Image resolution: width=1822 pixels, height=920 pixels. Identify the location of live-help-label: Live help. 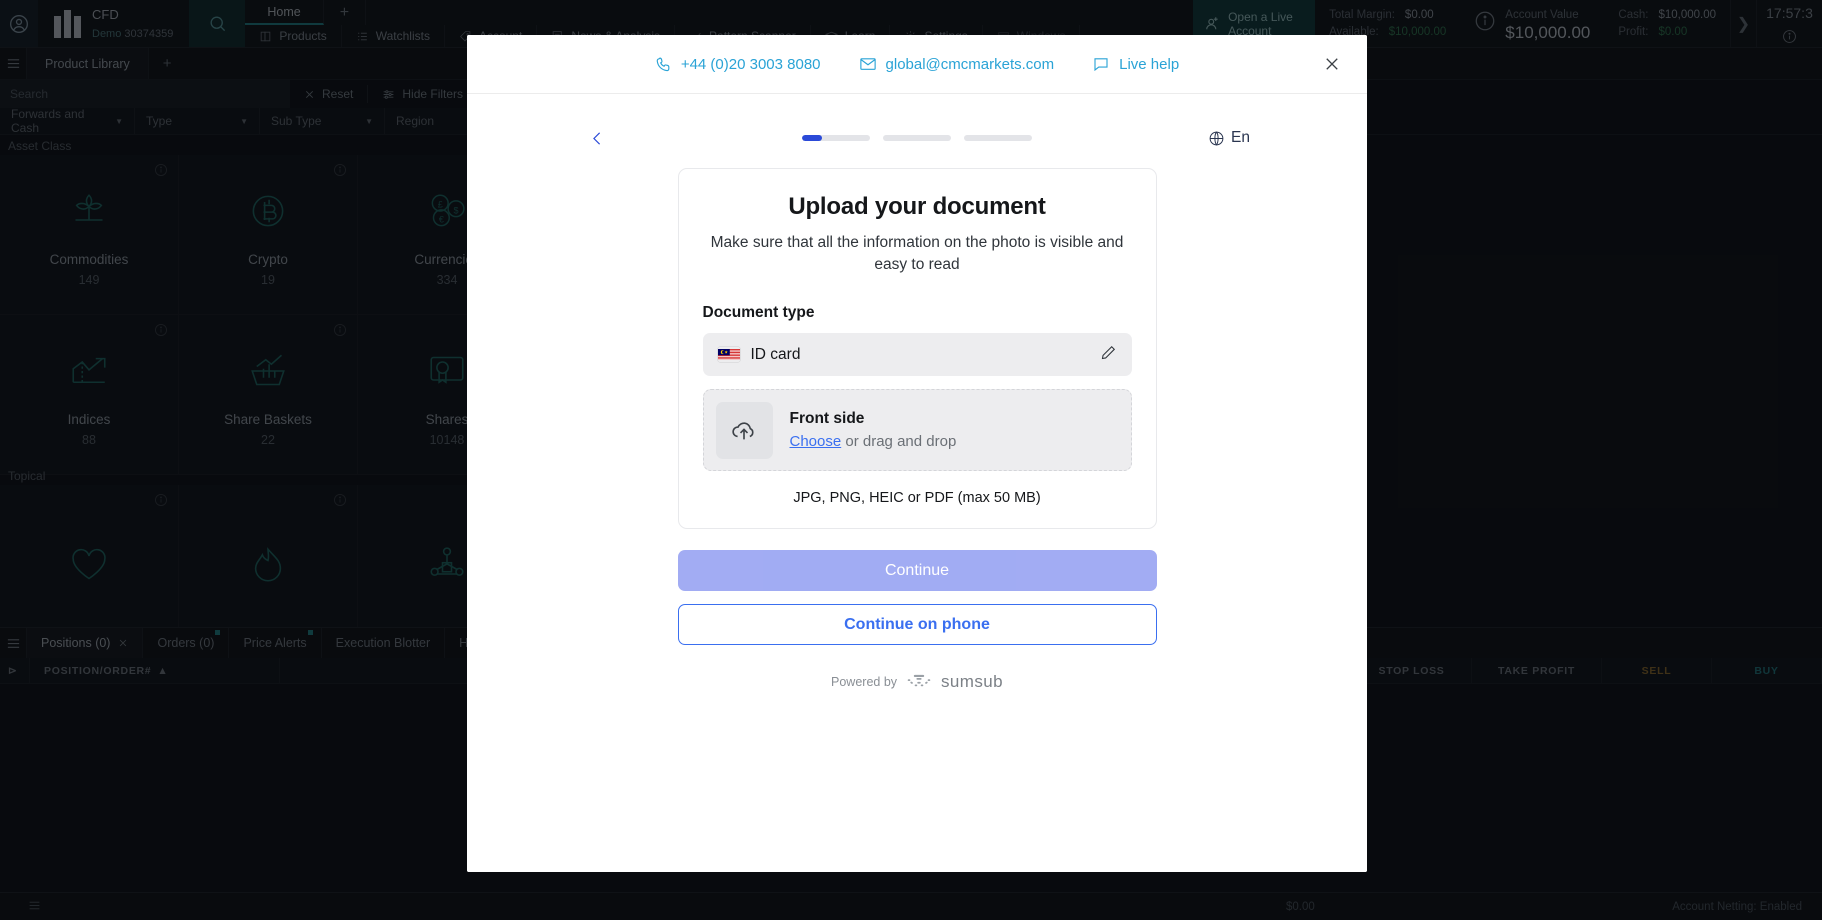
(1149, 64).